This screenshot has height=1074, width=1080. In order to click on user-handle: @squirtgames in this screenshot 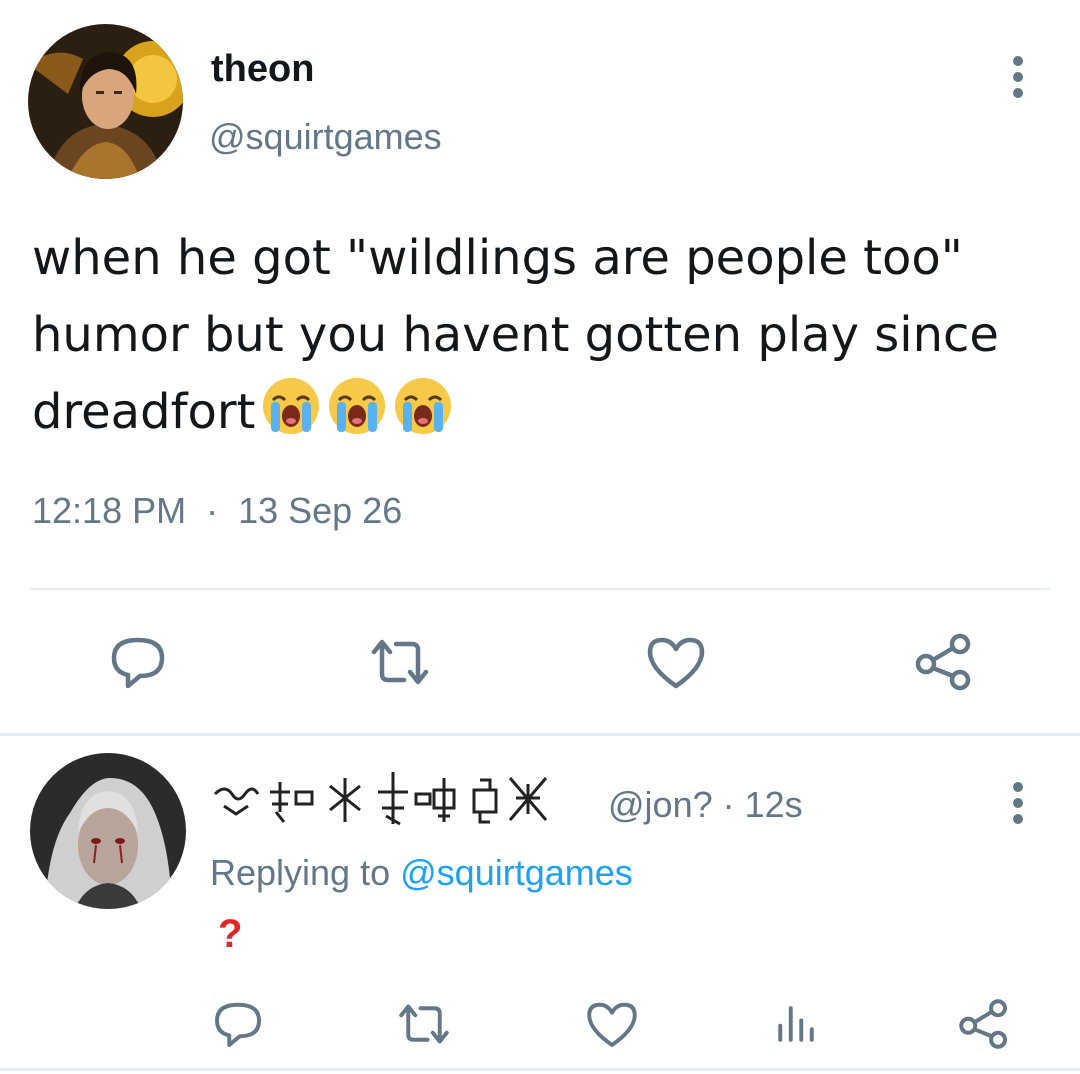, I will do `click(325, 137)`.